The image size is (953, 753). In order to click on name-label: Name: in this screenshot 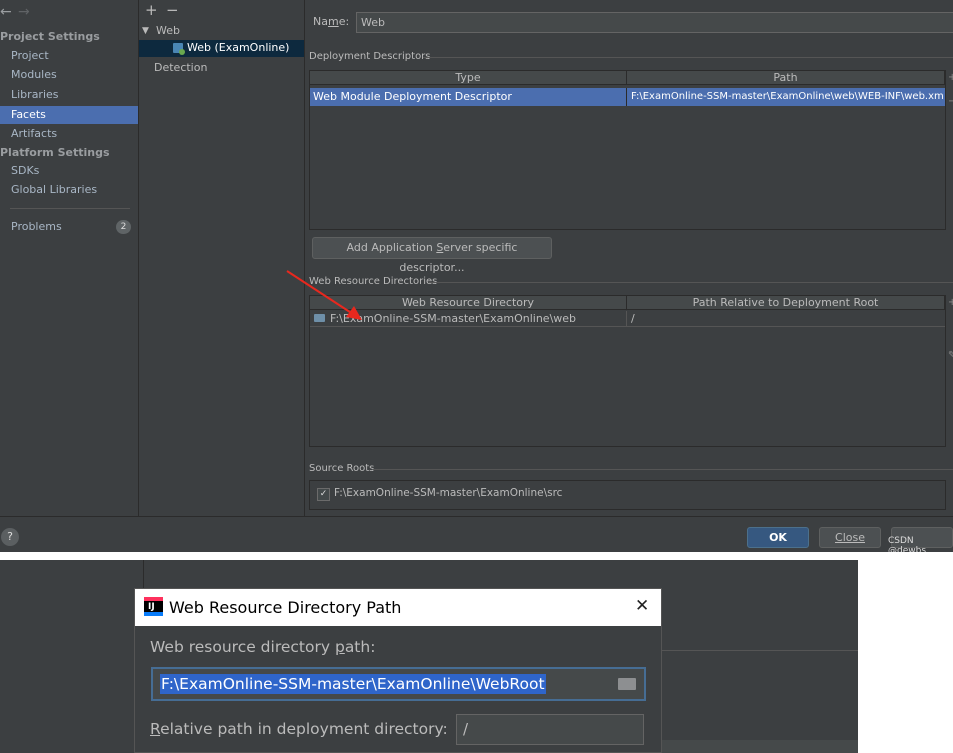, I will do `click(331, 21)`.